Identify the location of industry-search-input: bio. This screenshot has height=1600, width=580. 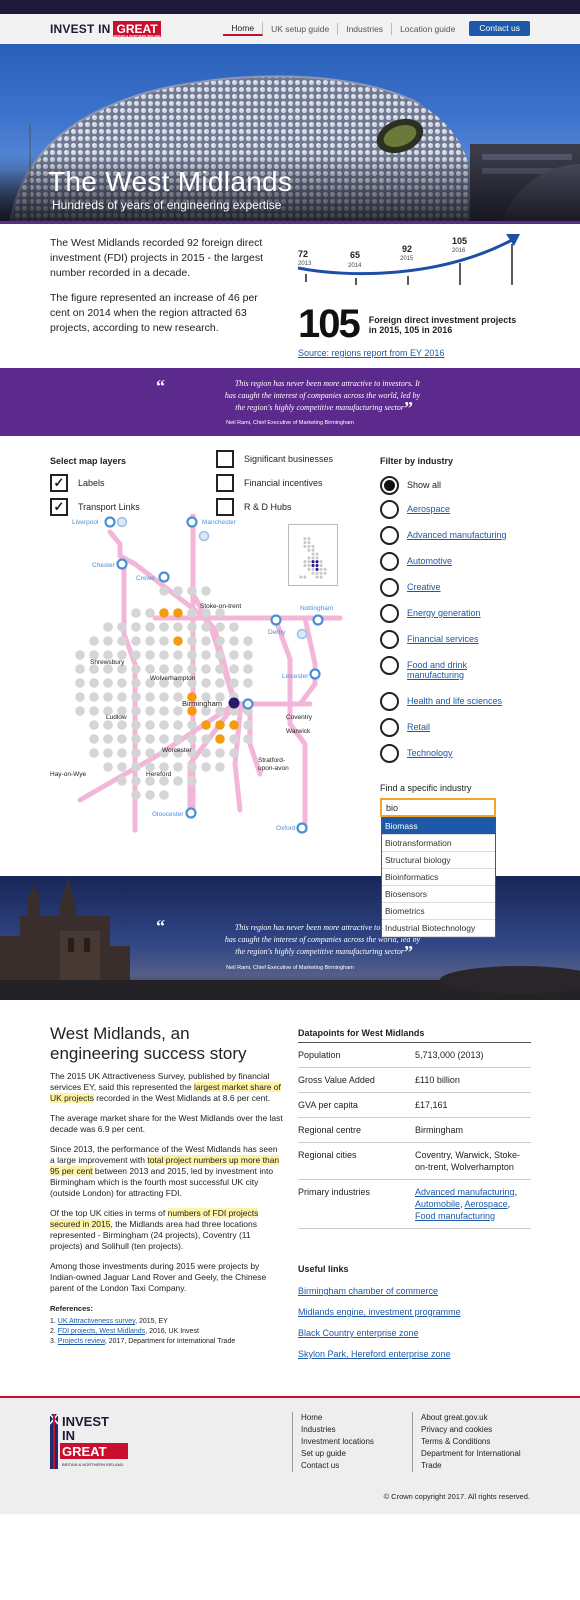
(438, 807).